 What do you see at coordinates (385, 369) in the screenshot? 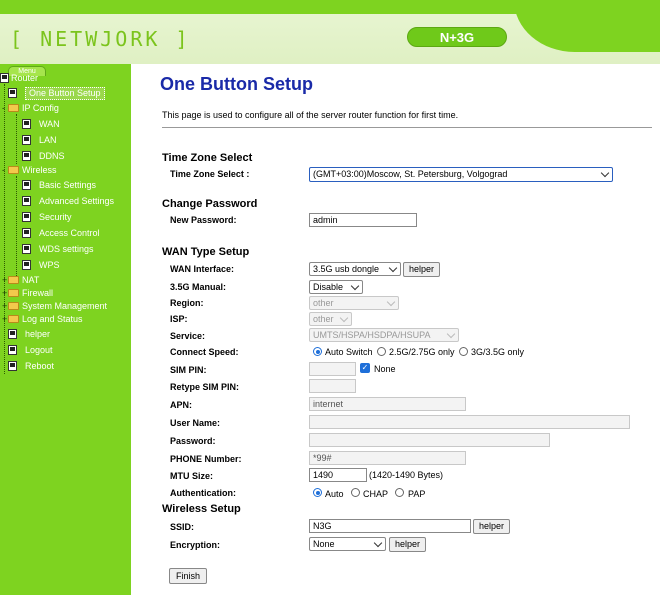
I see `sim-pin-none-label: None` at bounding box center [385, 369].